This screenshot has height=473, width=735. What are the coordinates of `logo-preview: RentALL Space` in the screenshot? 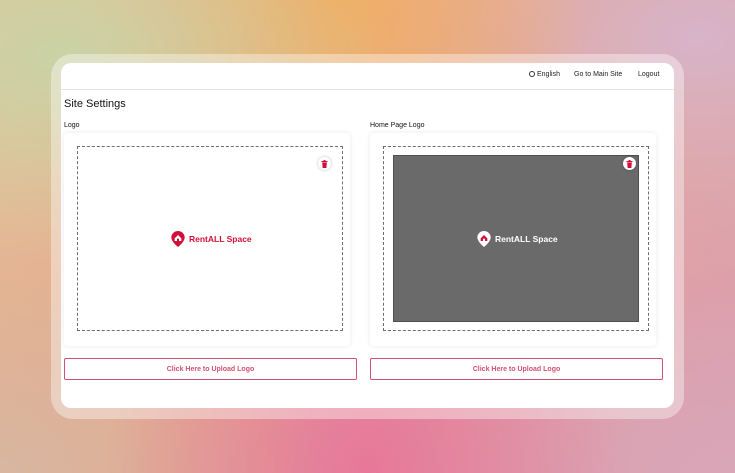 It's located at (211, 239).